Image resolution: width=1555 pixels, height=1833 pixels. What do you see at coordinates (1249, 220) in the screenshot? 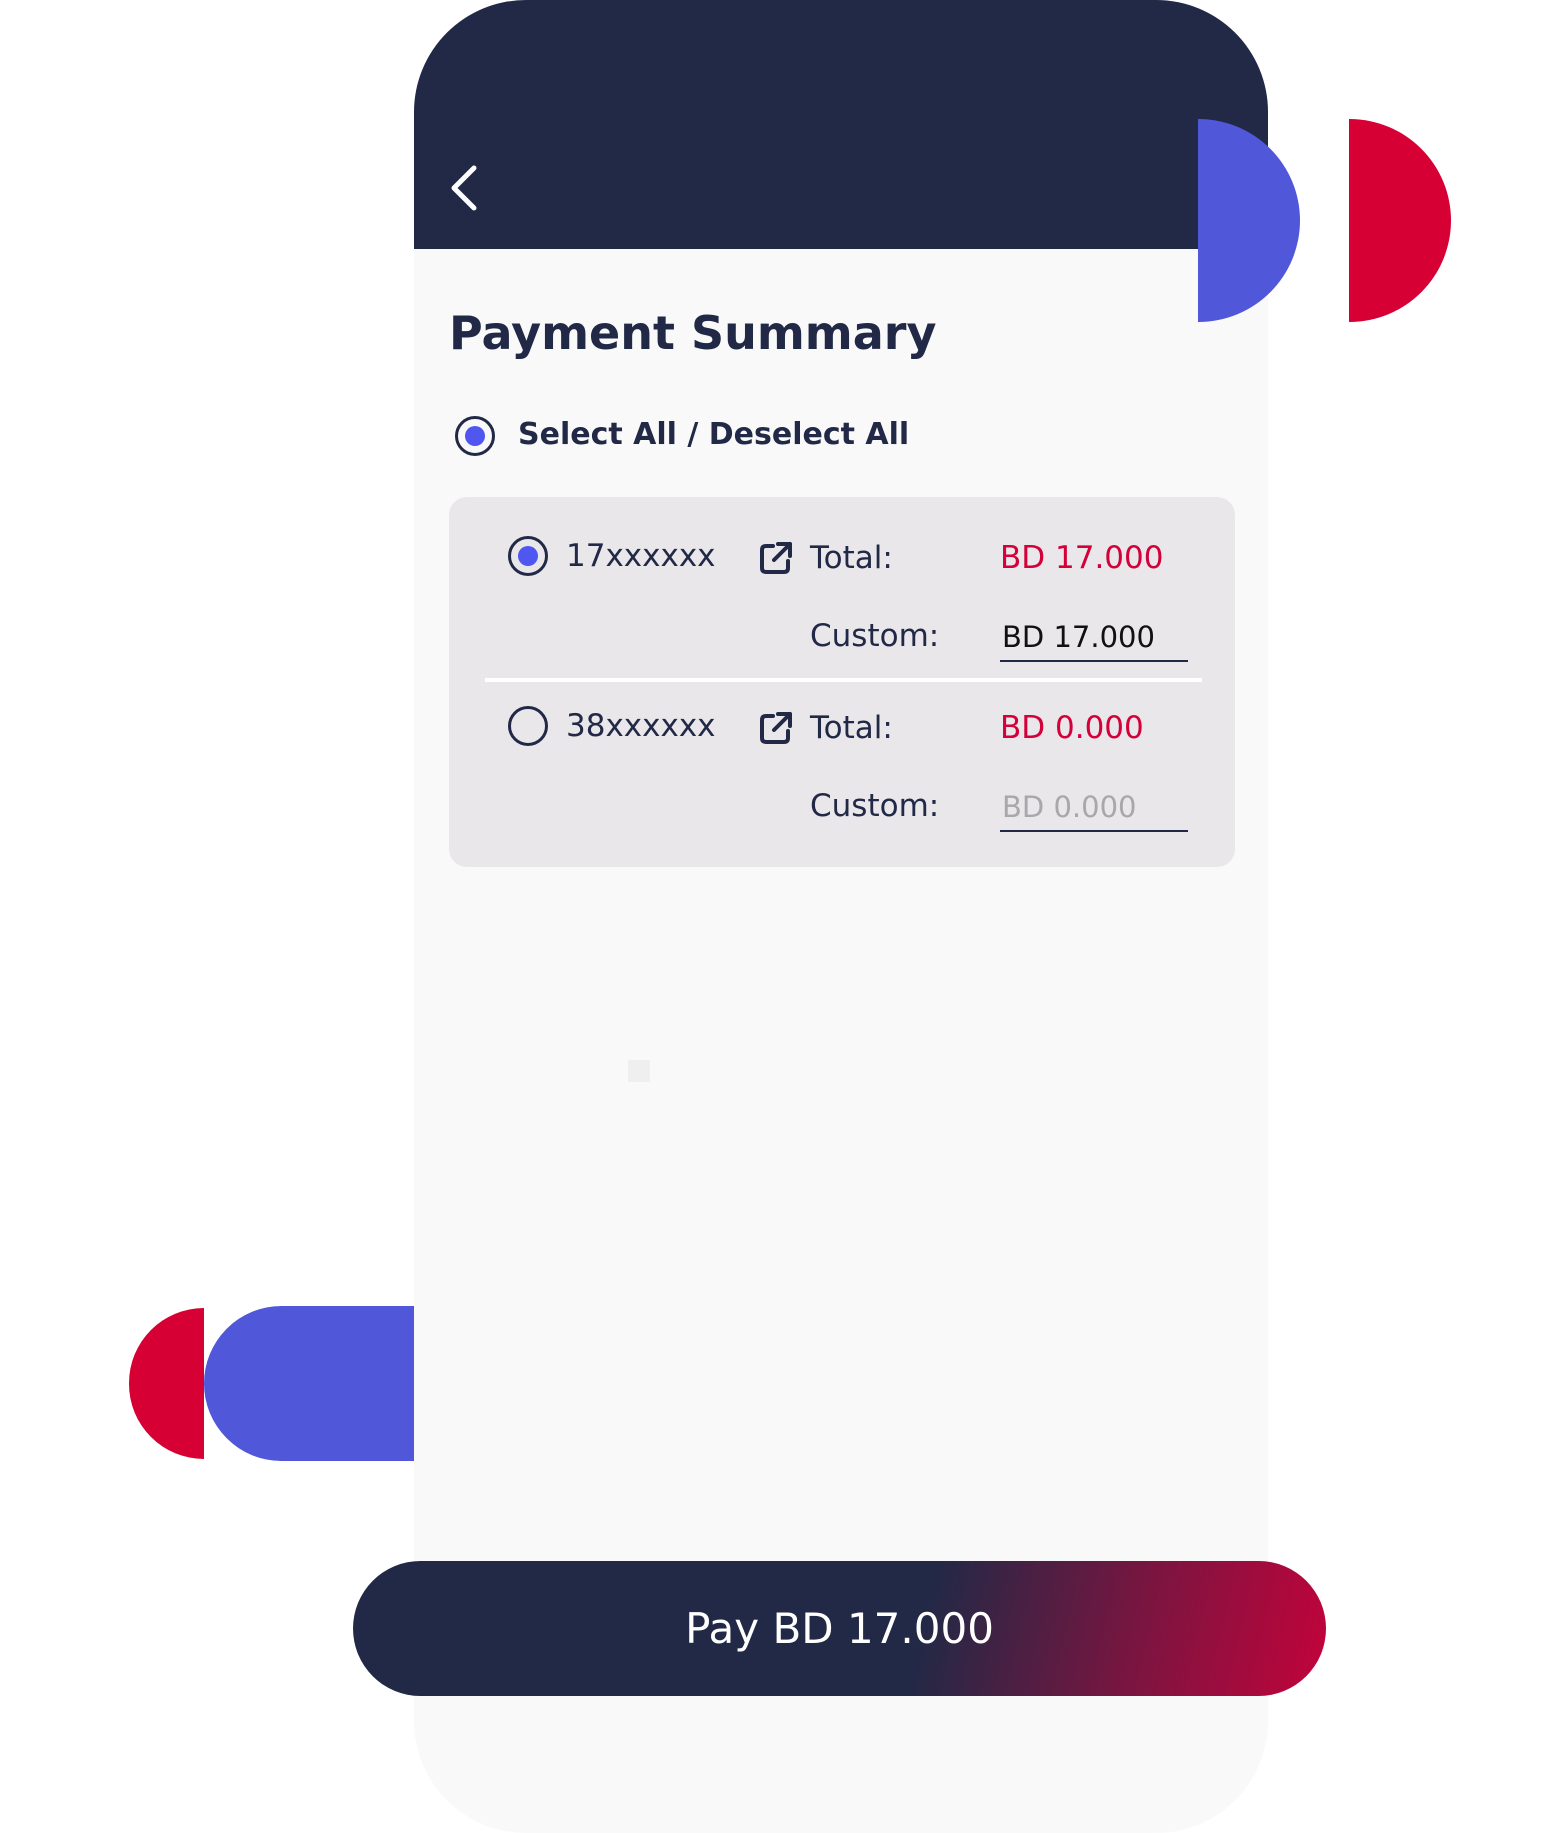
I see `decorative-blue-half-circle-top` at bounding box center [1249, 220].